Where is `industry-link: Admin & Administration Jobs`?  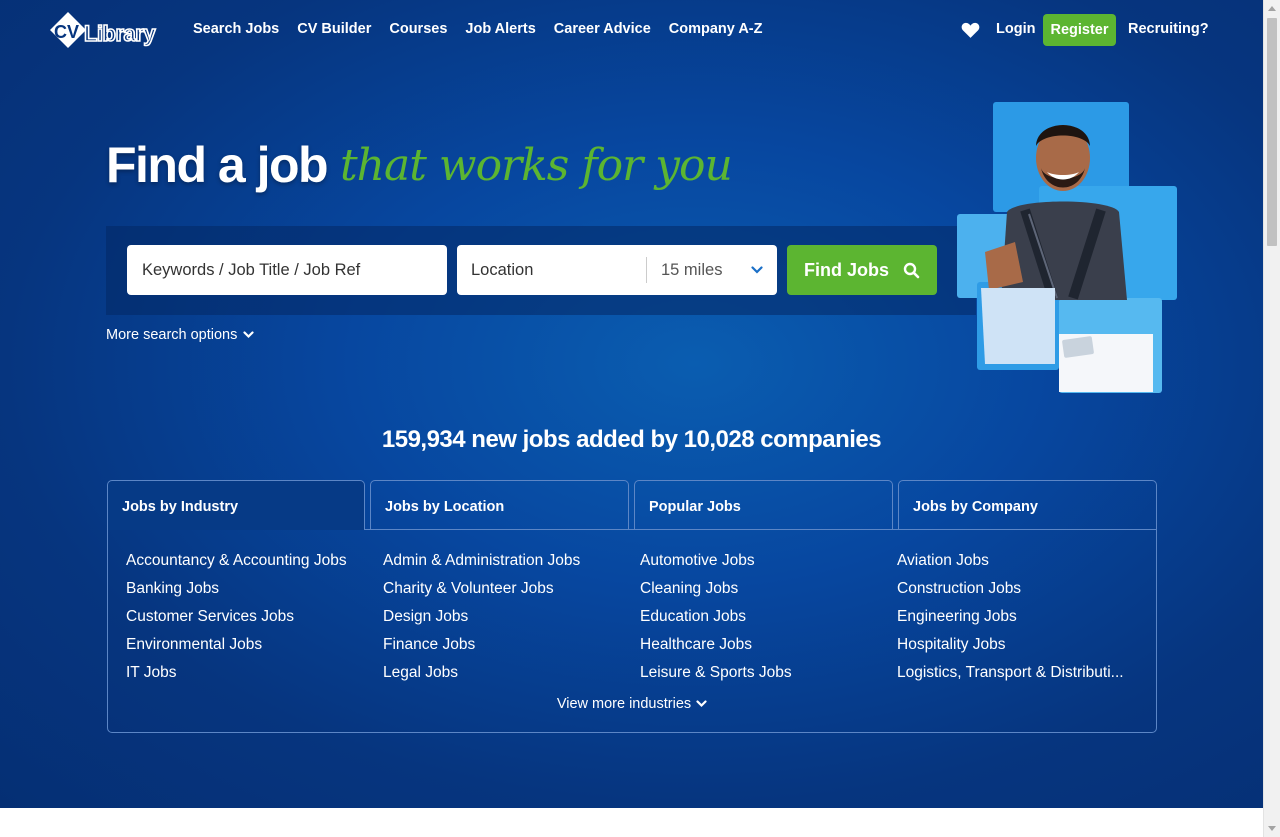 industry-link: Admin & Administration Jobs is located at coordinates (481, 561).